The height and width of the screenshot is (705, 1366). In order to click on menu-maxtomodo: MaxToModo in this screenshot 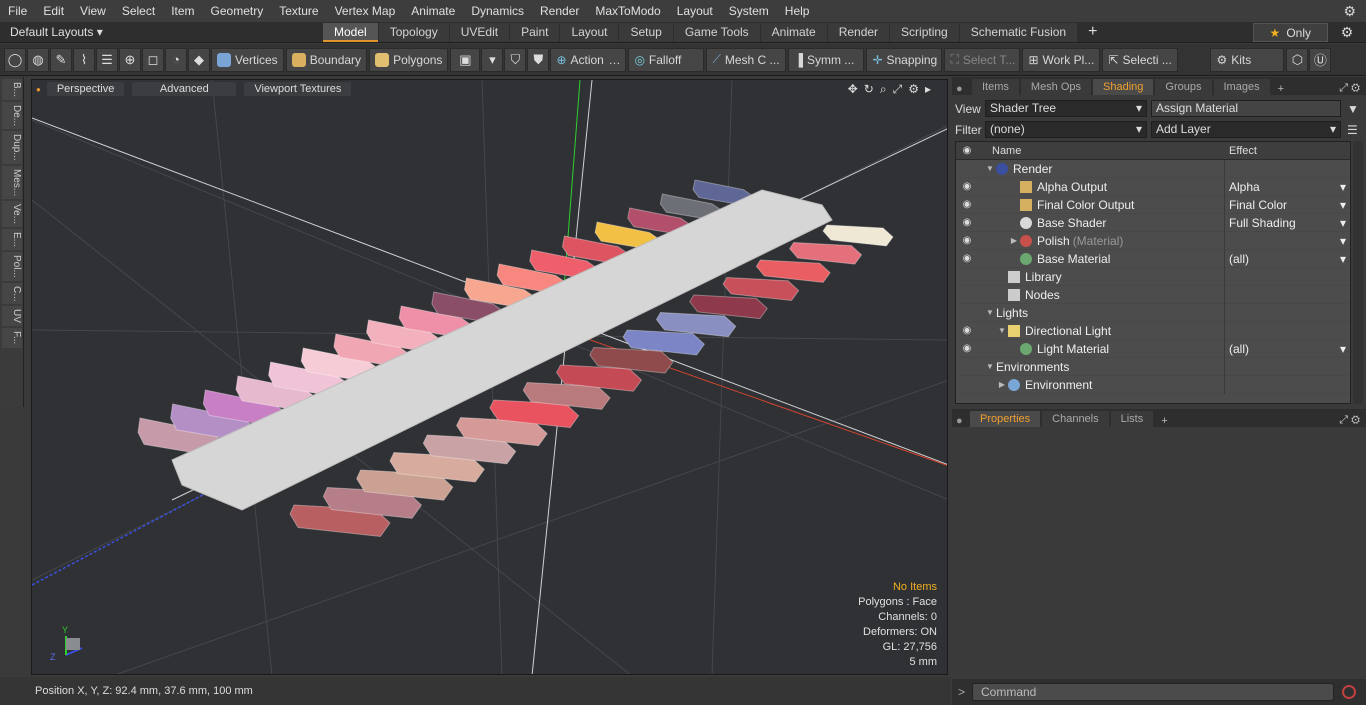, I will do `click(627, 11)`.